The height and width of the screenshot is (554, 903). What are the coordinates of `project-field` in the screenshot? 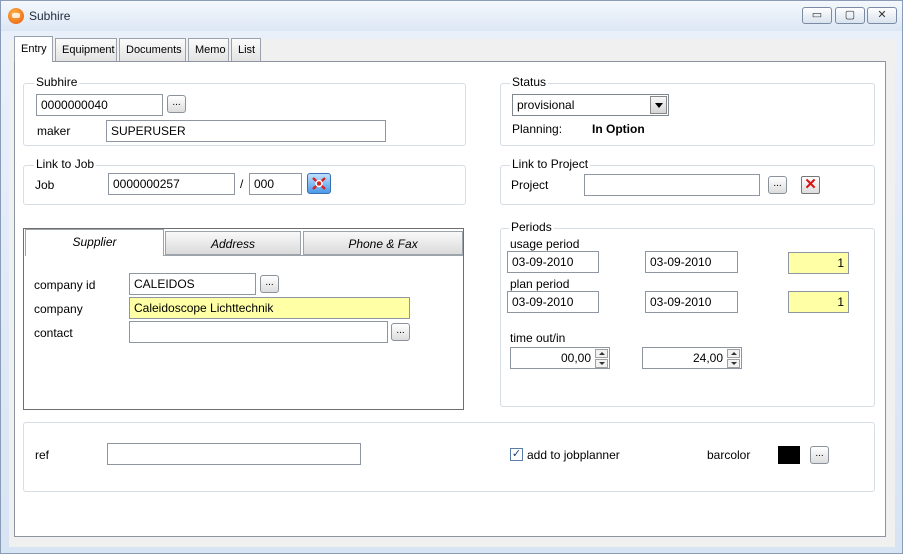 It's located at (672, 185).